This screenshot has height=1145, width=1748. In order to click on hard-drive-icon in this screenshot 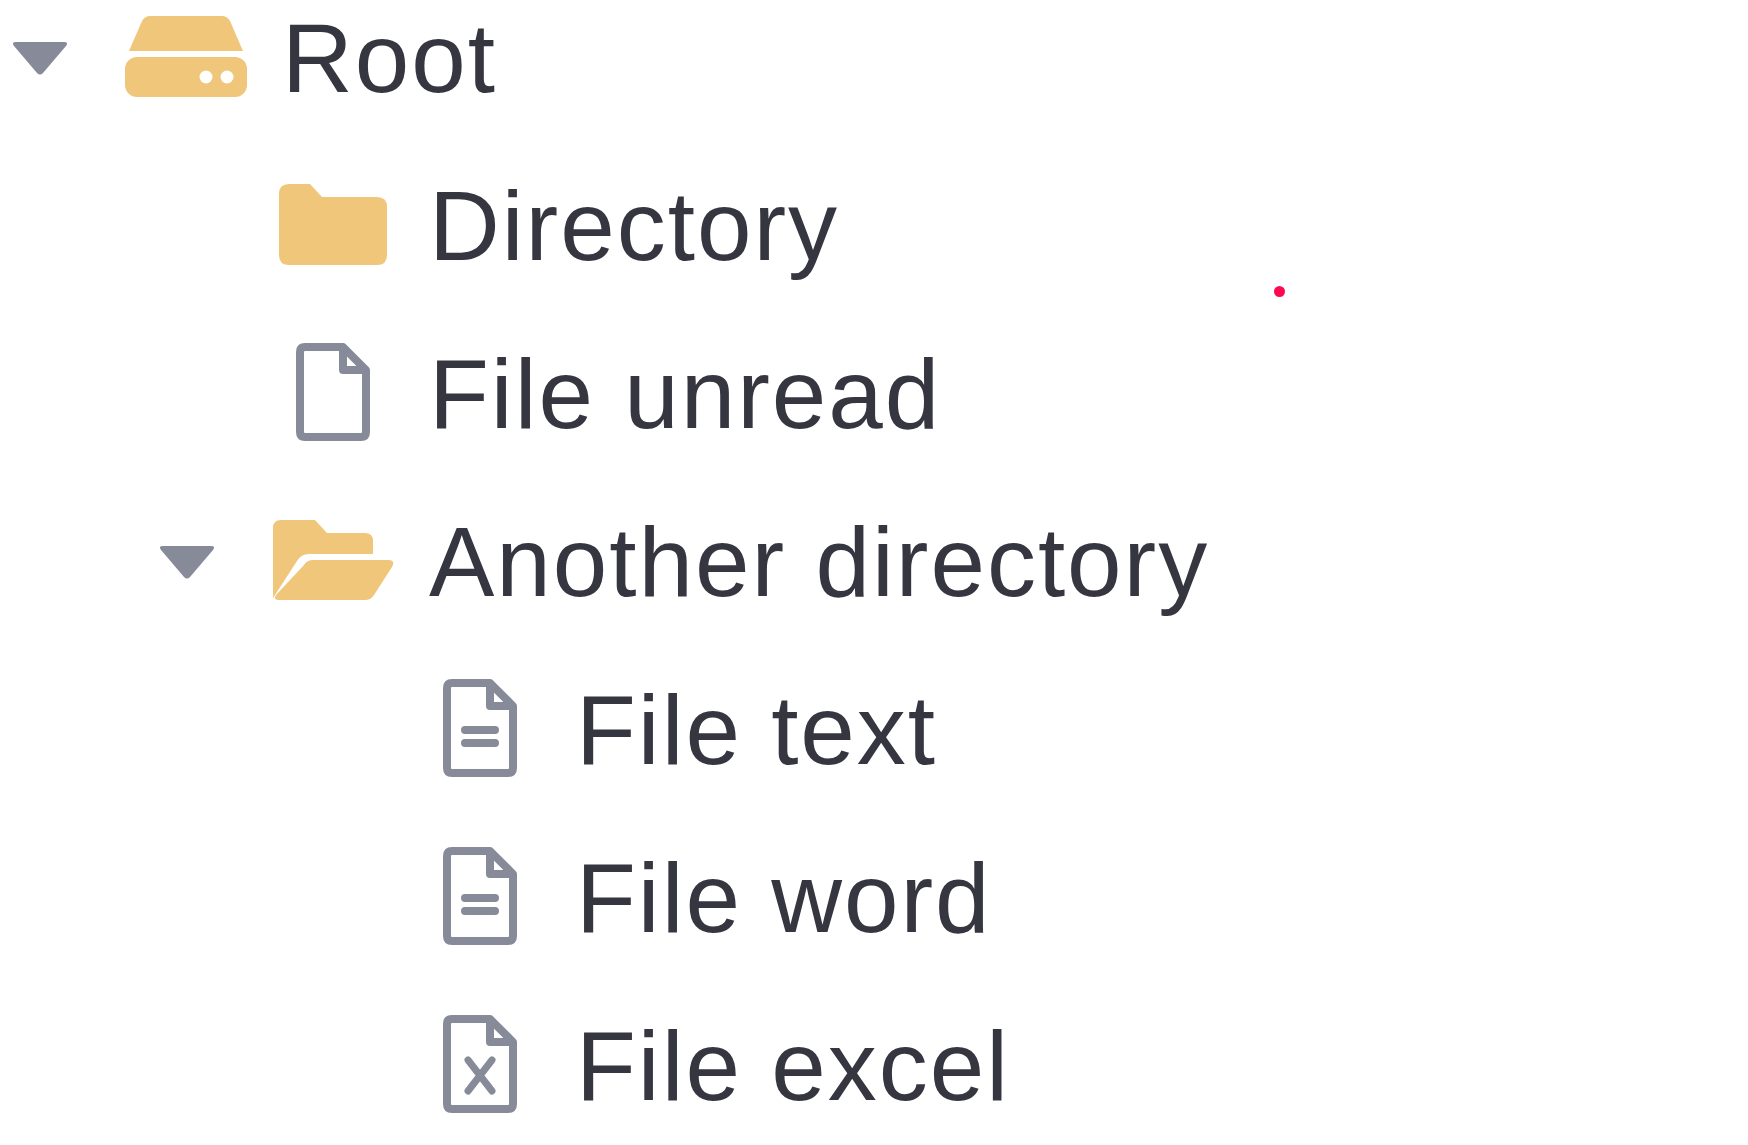, I will do `click(186, 56)`.